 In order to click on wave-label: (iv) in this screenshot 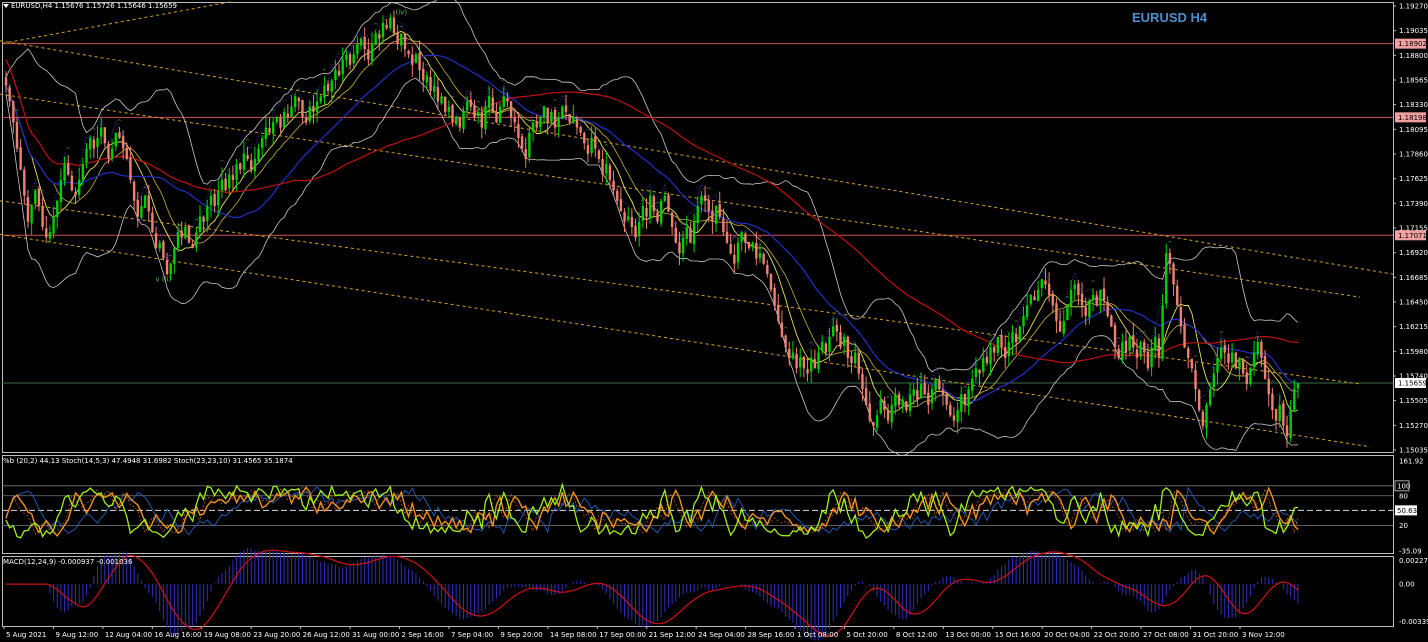, I will do `click(402, 13)`.